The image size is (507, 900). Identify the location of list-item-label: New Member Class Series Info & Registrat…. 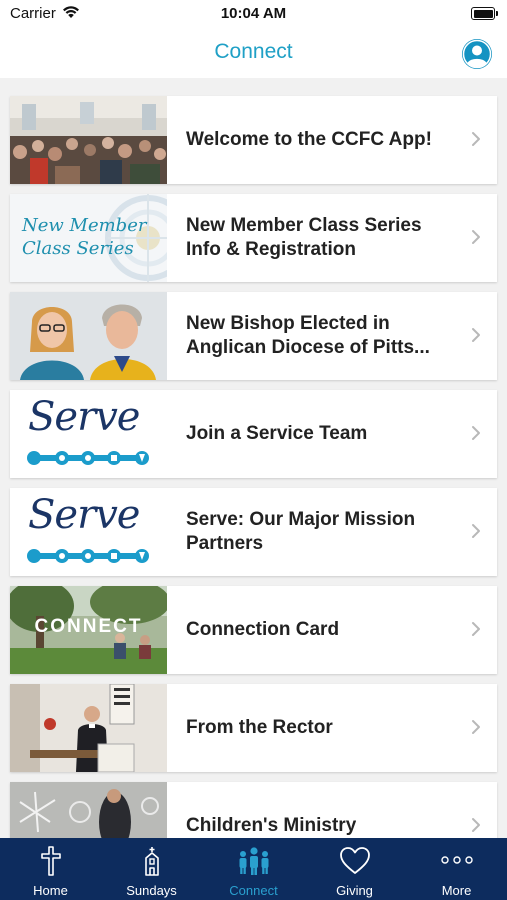
(304, 237).